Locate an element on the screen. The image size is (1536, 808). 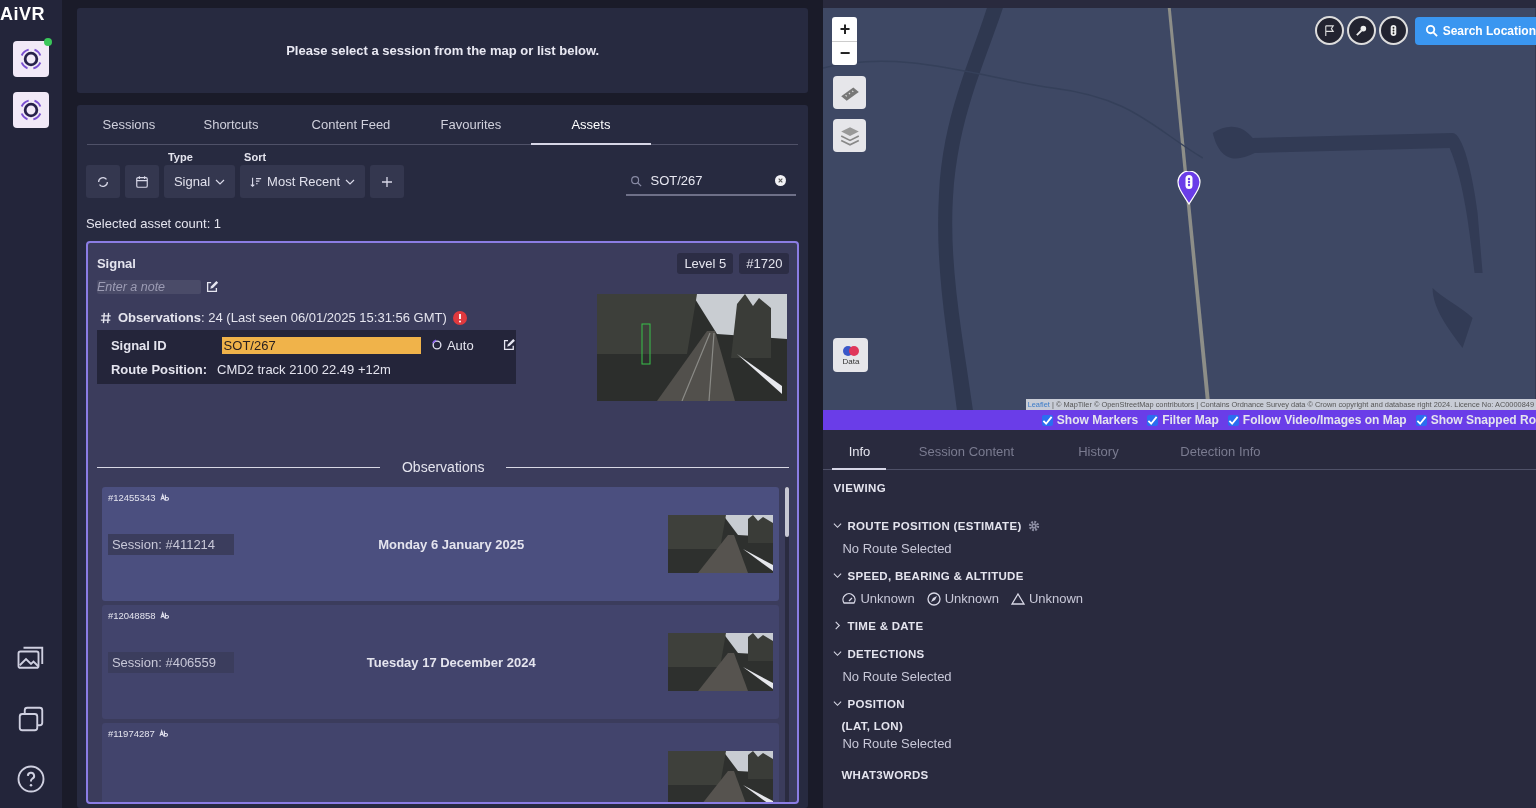
hash-icon is located at coordinates (105, 317).